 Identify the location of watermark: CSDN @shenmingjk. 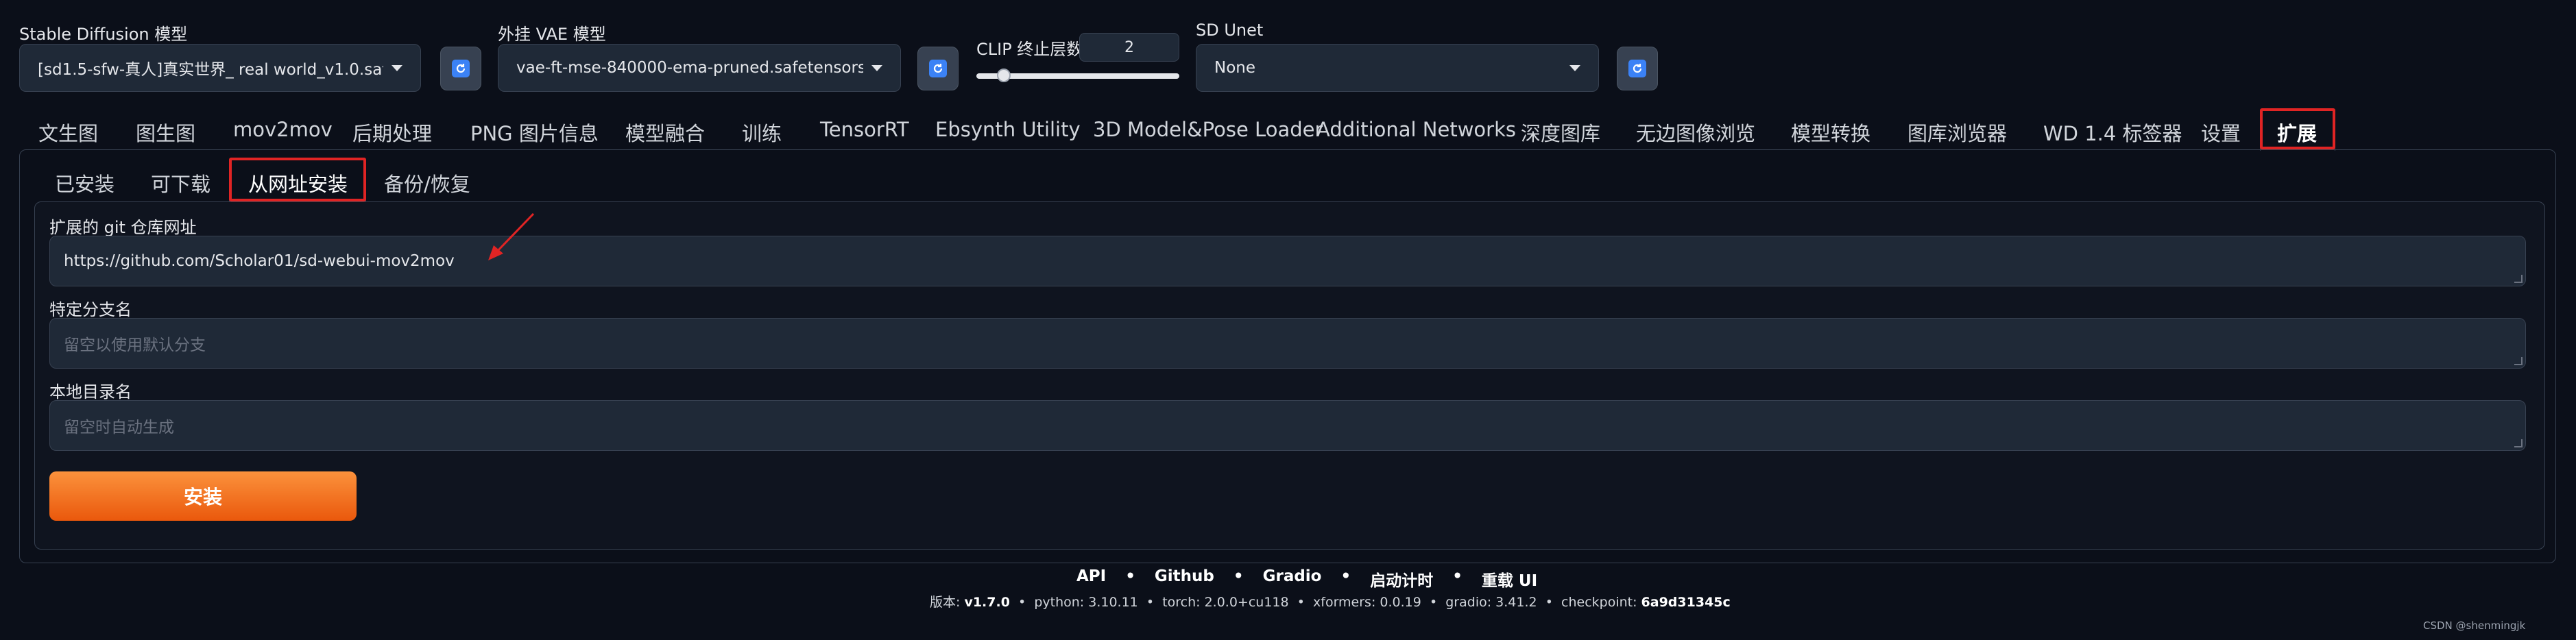
(2475, 625).